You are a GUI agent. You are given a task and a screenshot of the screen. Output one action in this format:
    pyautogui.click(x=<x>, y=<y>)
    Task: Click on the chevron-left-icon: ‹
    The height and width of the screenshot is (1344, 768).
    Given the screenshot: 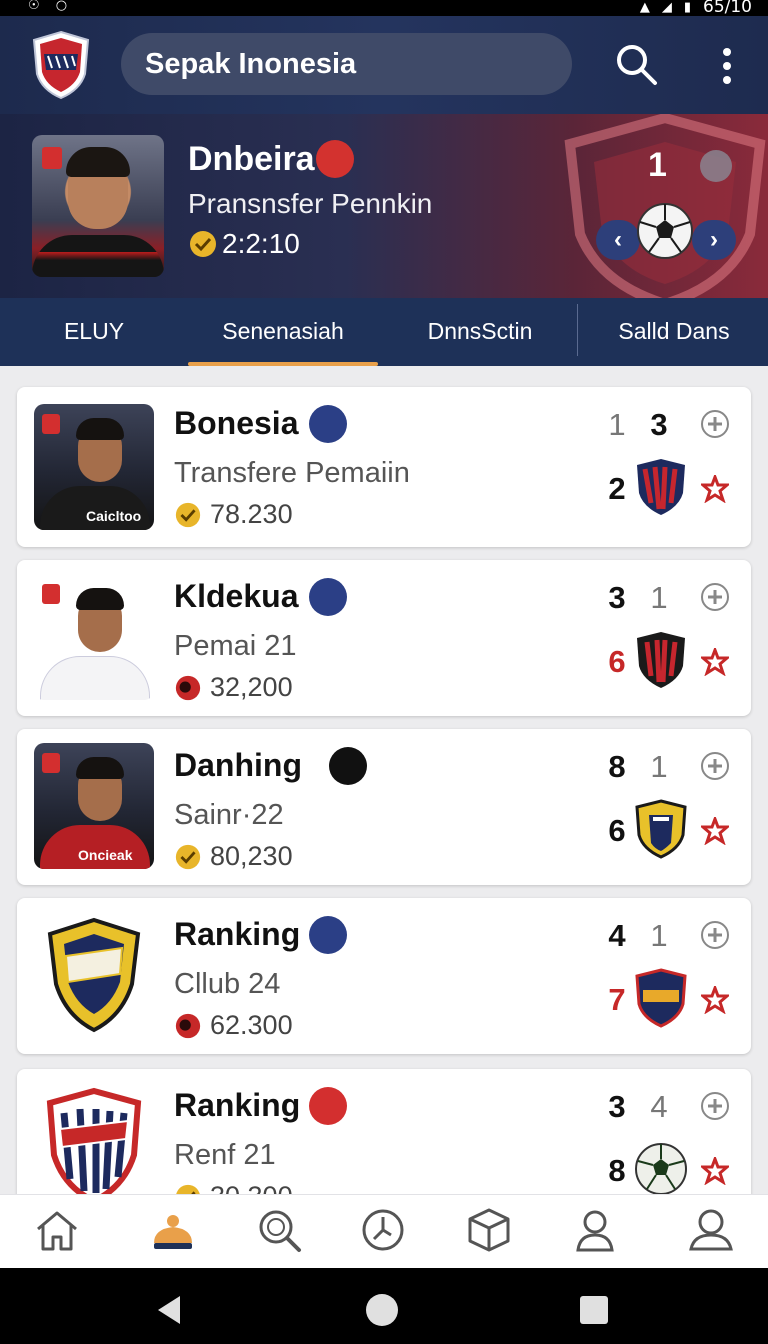 What is the action you would take?
    pyautogui.click(x=618, y=240)
    